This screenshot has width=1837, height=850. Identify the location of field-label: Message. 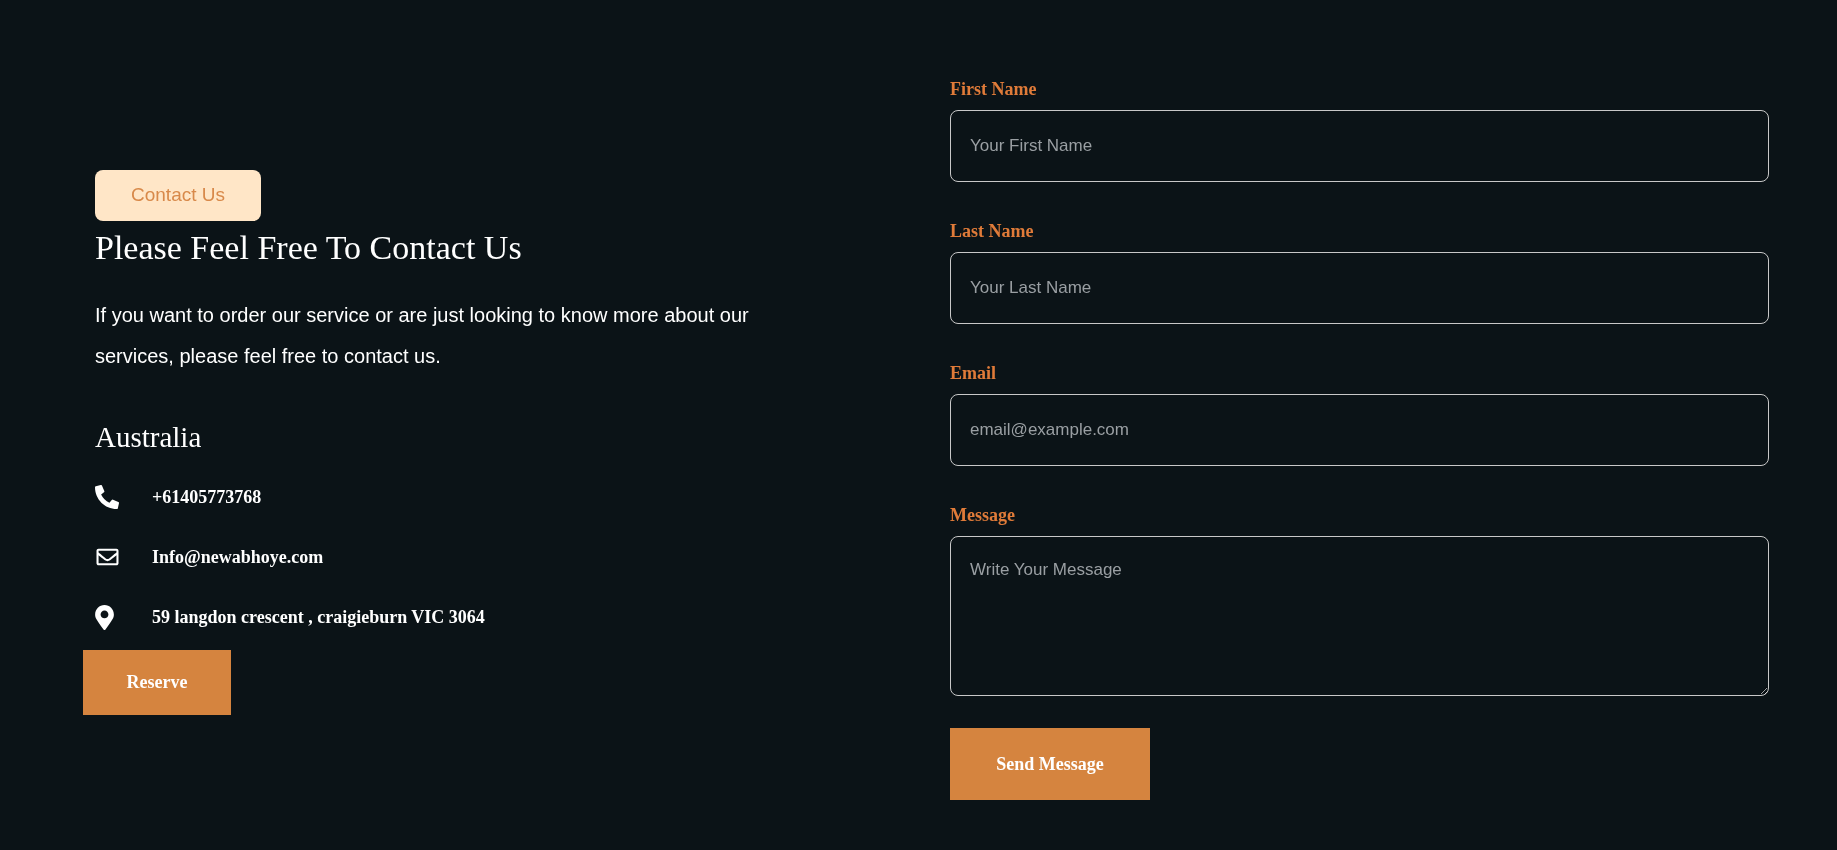
(982, 515).